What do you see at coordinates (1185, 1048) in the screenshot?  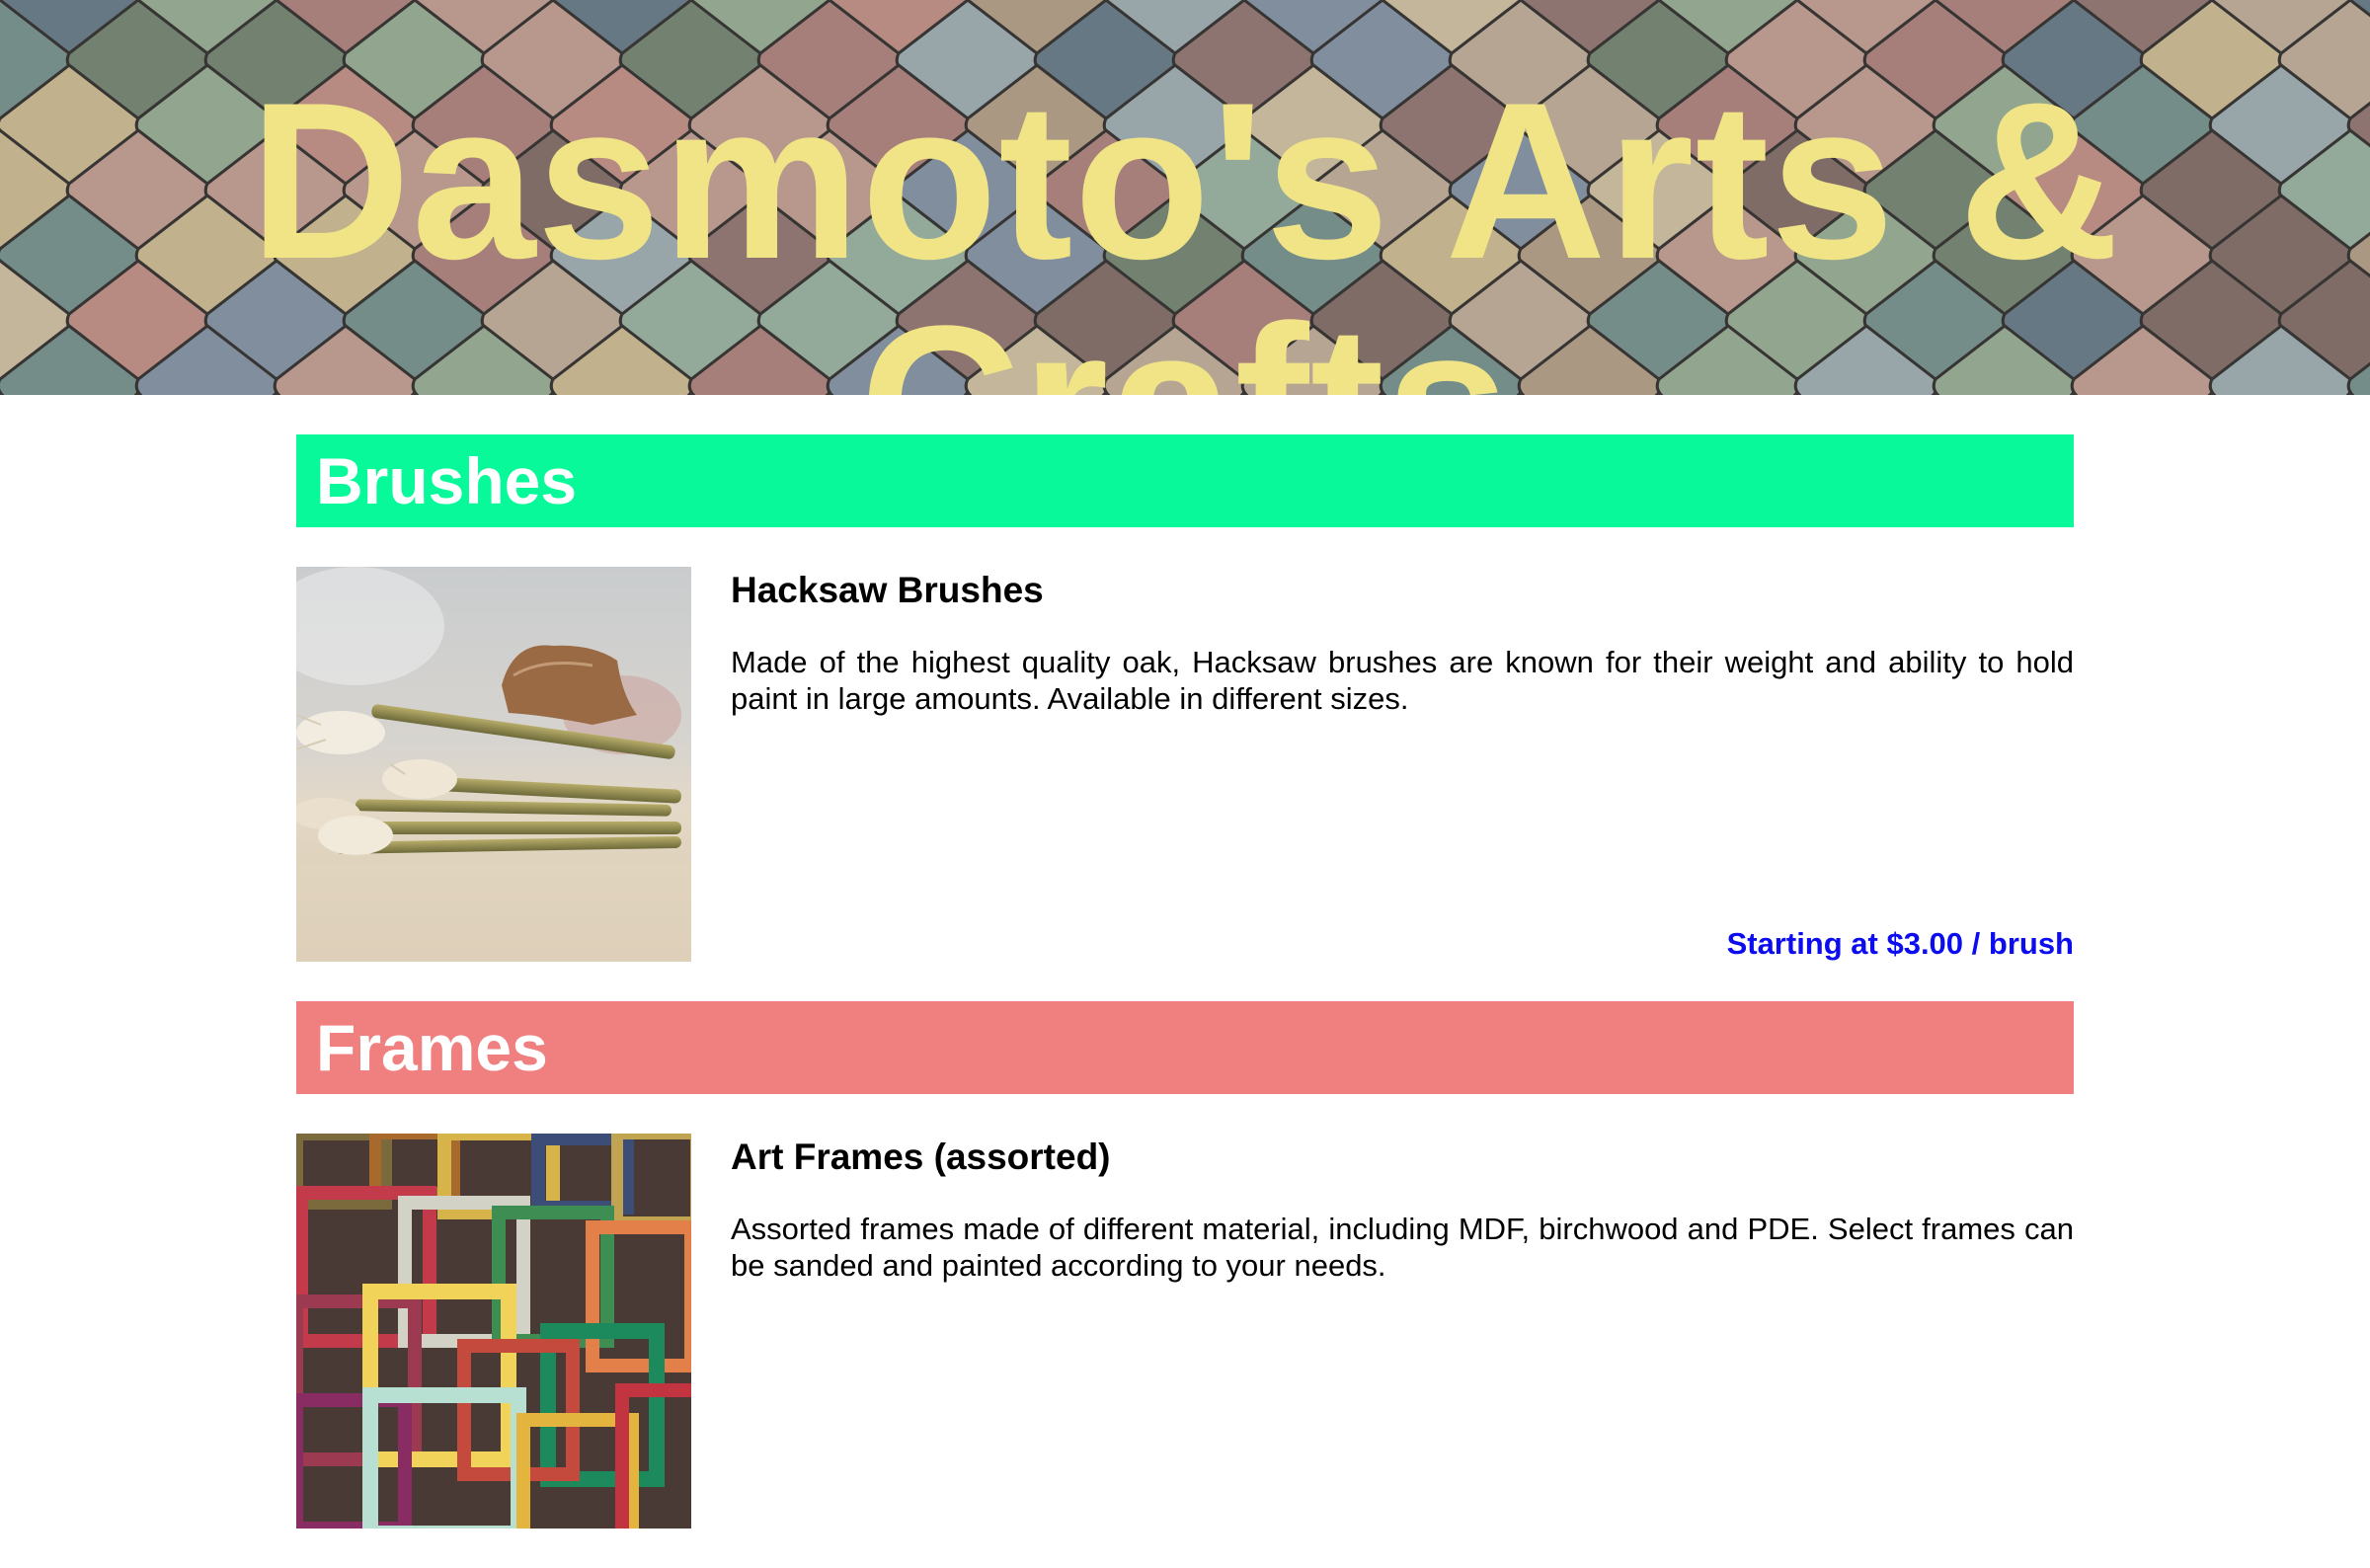 I see `frames-heading: Frames` at bounding box center [1185, 1048].